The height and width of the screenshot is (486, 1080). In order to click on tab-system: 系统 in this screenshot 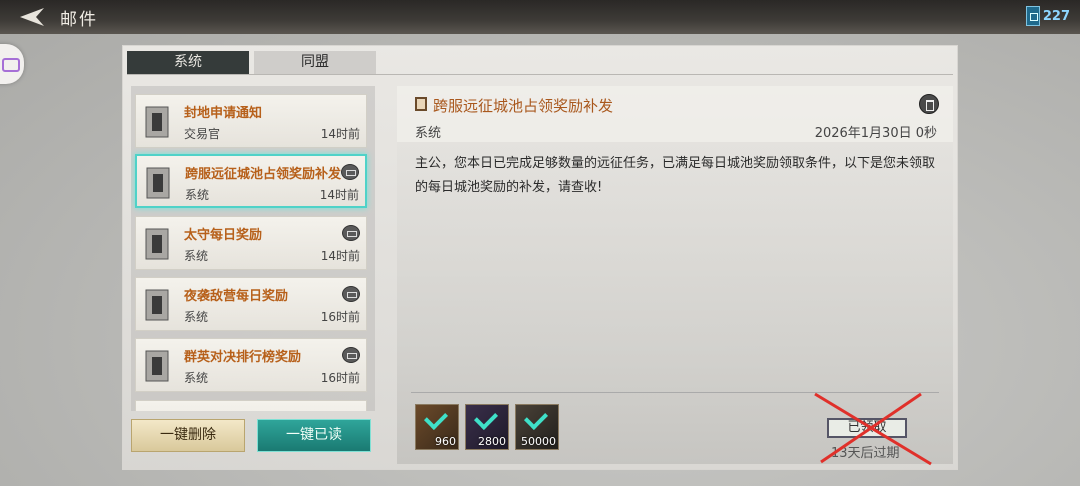, I will do `click(188, 62)`.